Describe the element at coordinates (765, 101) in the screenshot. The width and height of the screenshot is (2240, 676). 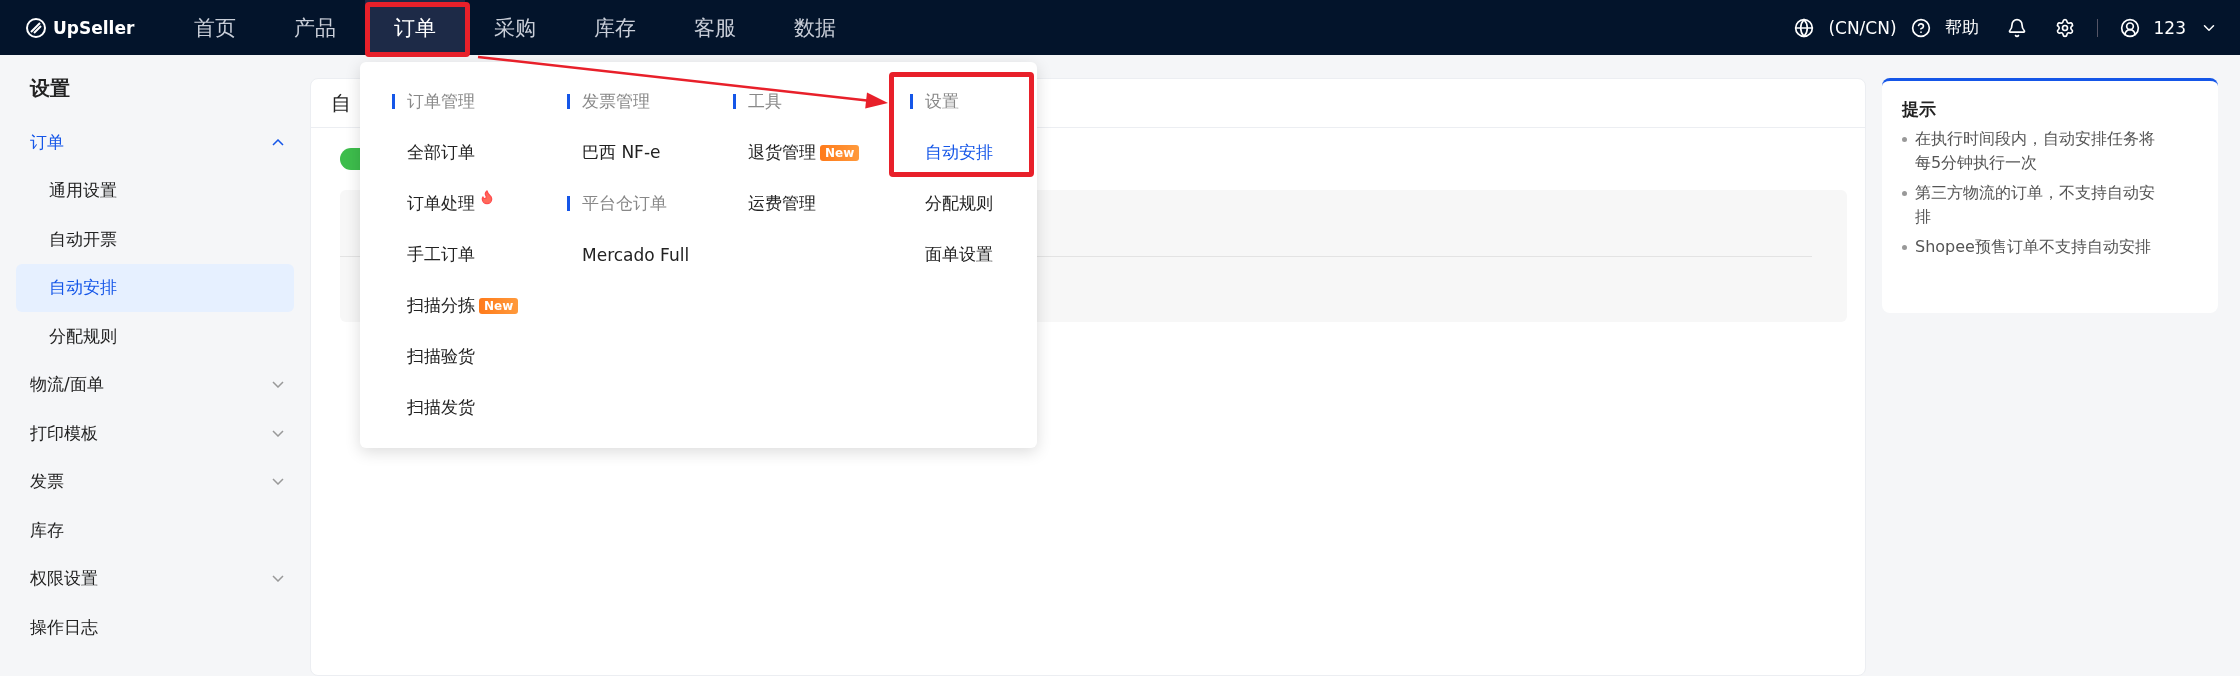
I see `menu-heading: 工具` at that location.